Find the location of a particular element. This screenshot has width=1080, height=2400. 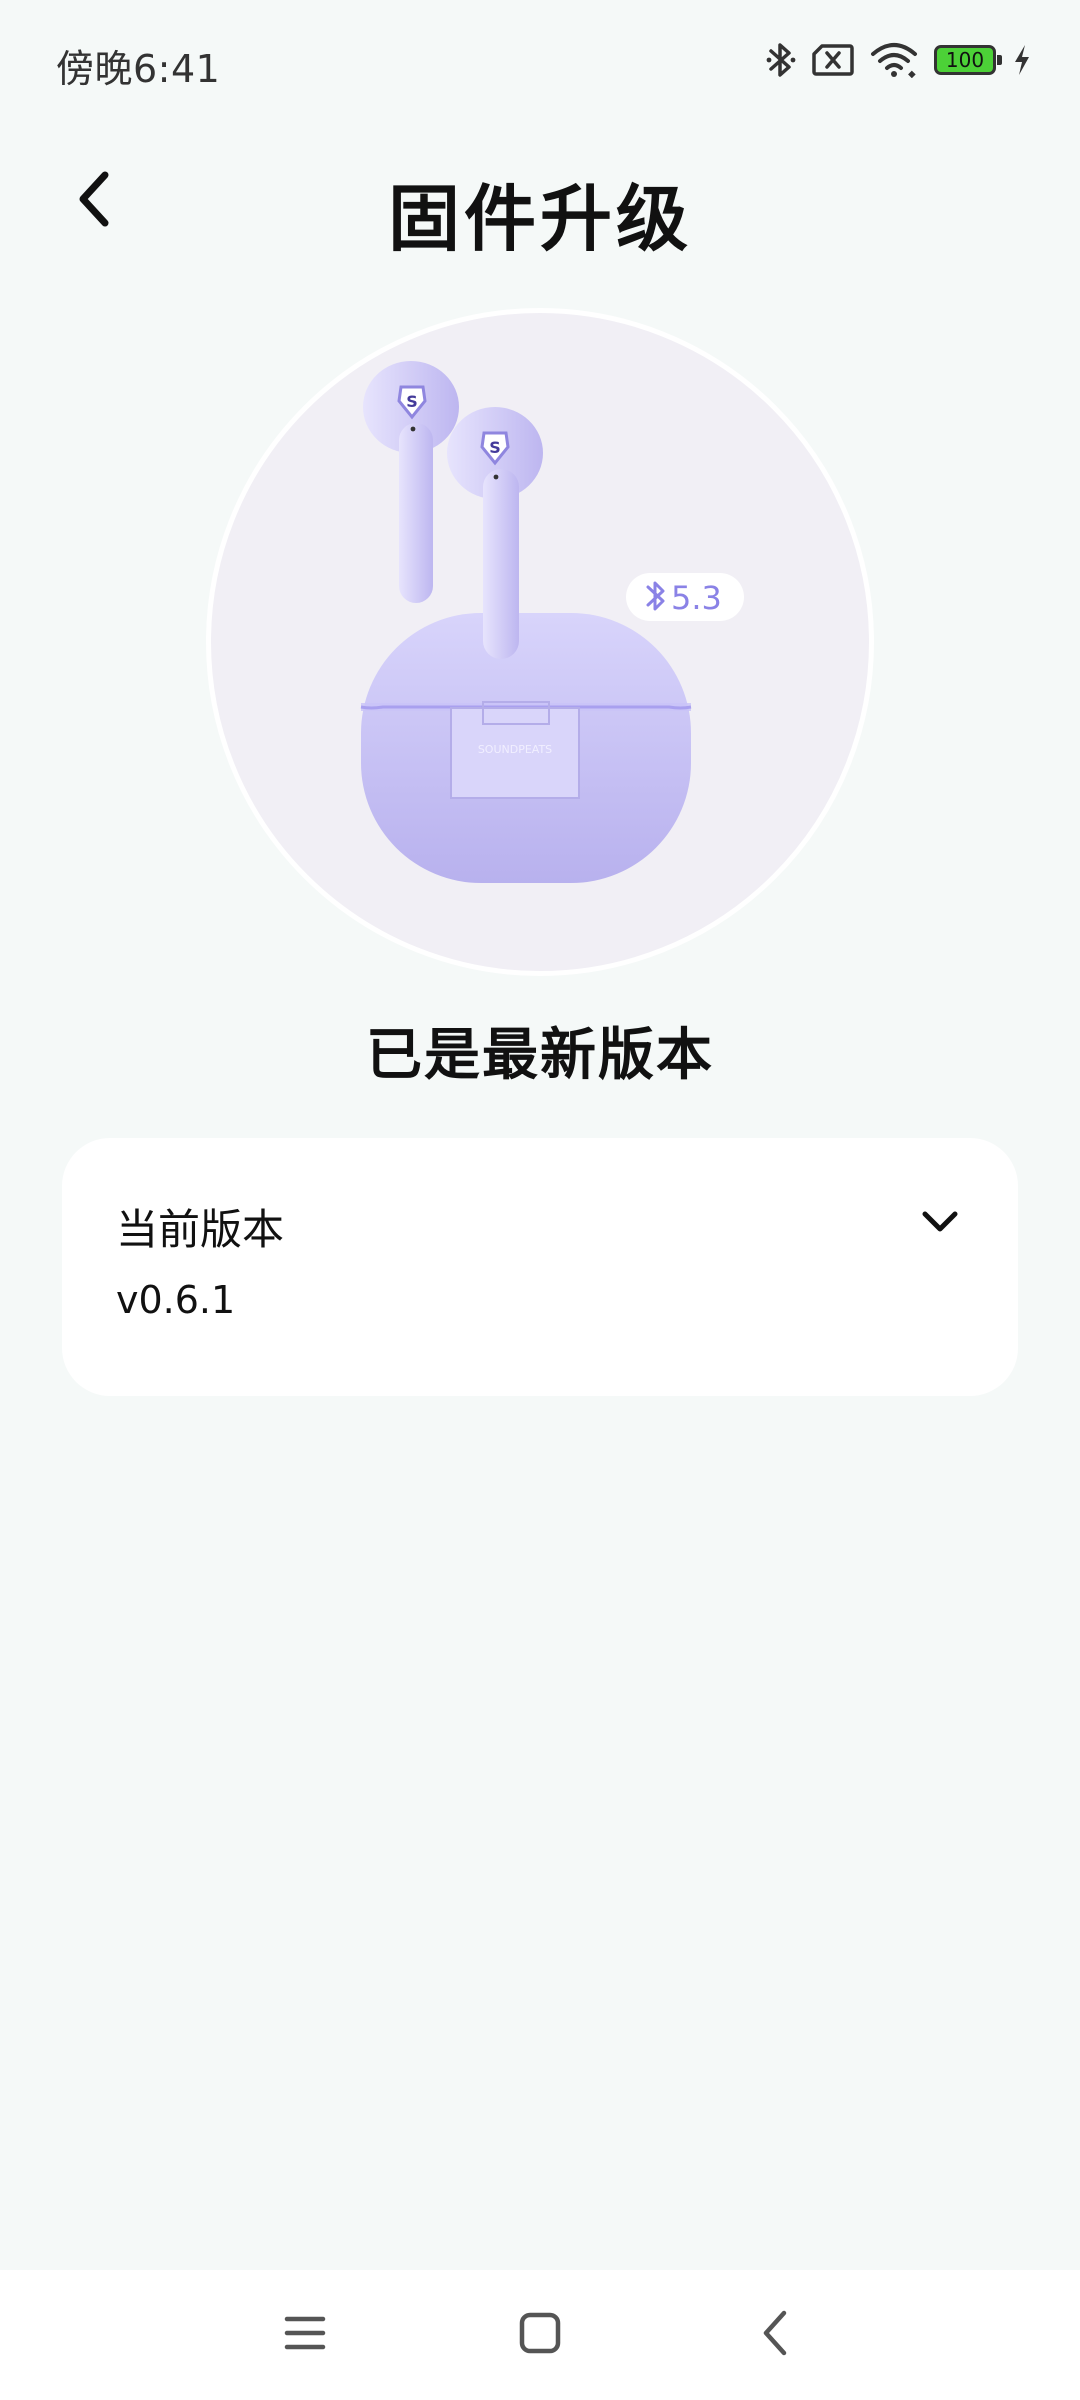

bluetooth-version: 5.3 is located at coordinates (696, 598).